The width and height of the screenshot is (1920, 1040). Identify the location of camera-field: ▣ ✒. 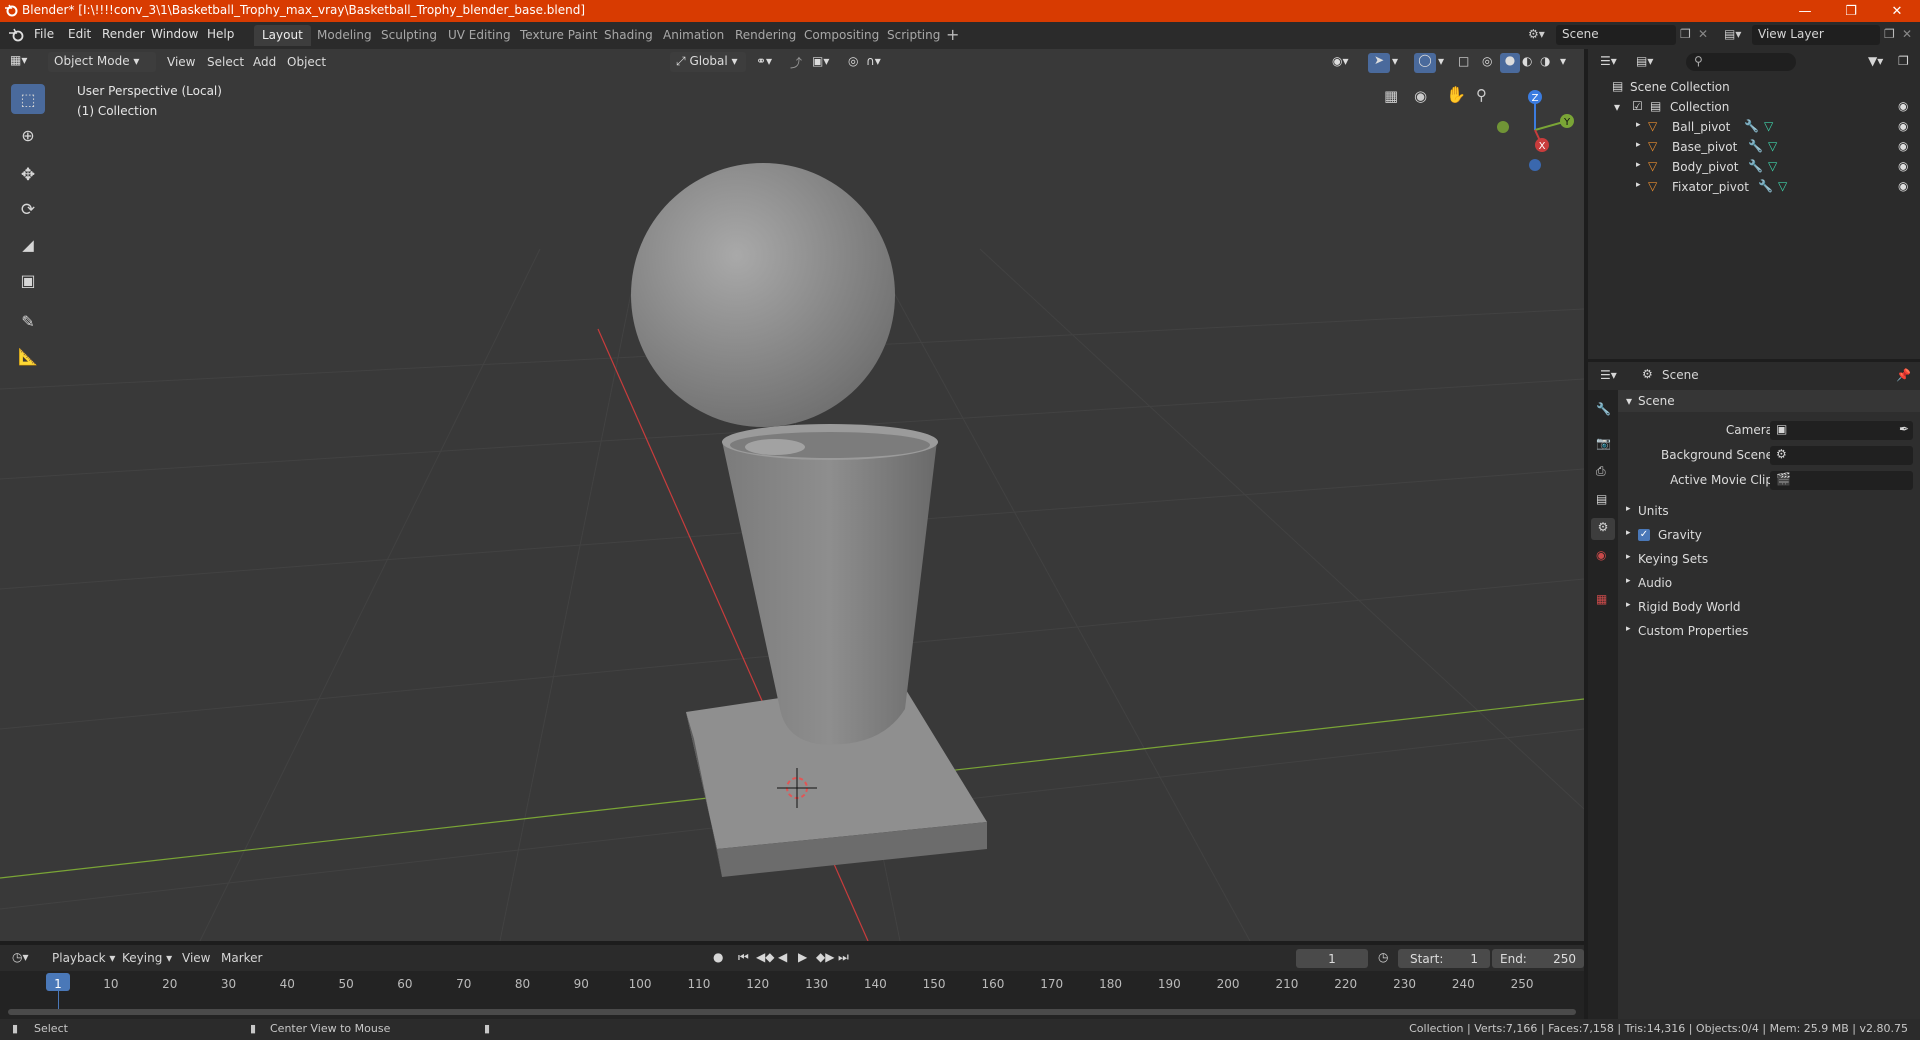
(1841, 430).